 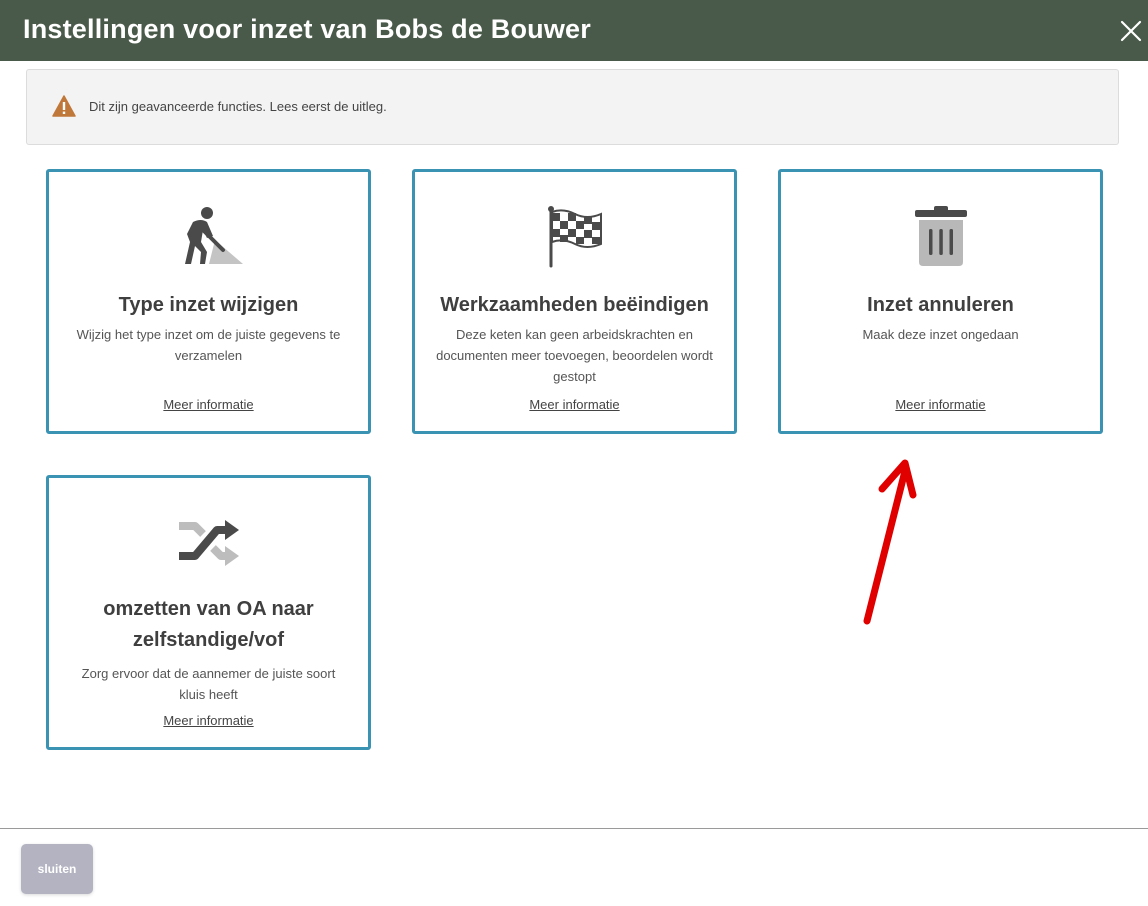 I want to click on card-title: Type inzet wijzigen, so click(x=208, y=305).